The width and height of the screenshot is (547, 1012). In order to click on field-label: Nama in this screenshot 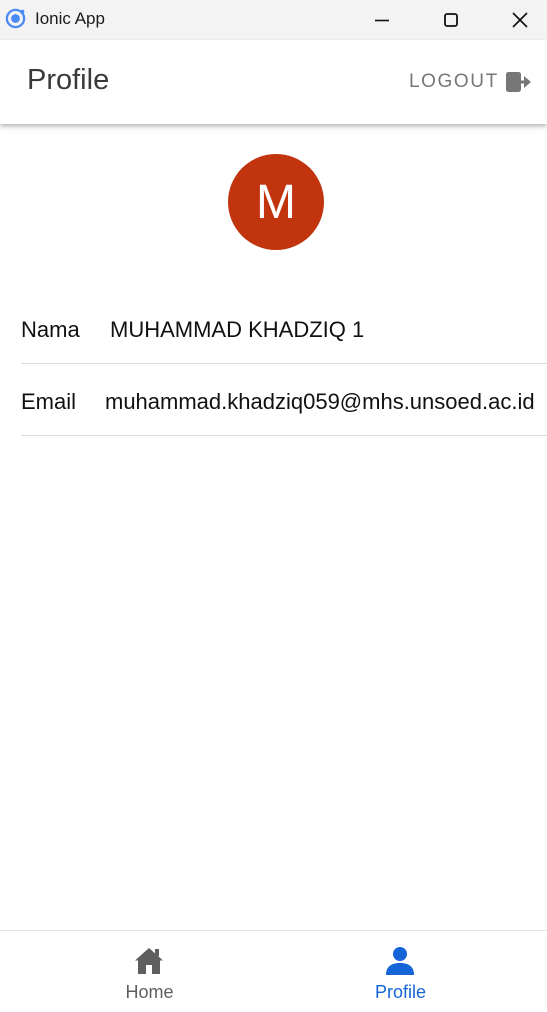, I will do `click(50, 329)`.